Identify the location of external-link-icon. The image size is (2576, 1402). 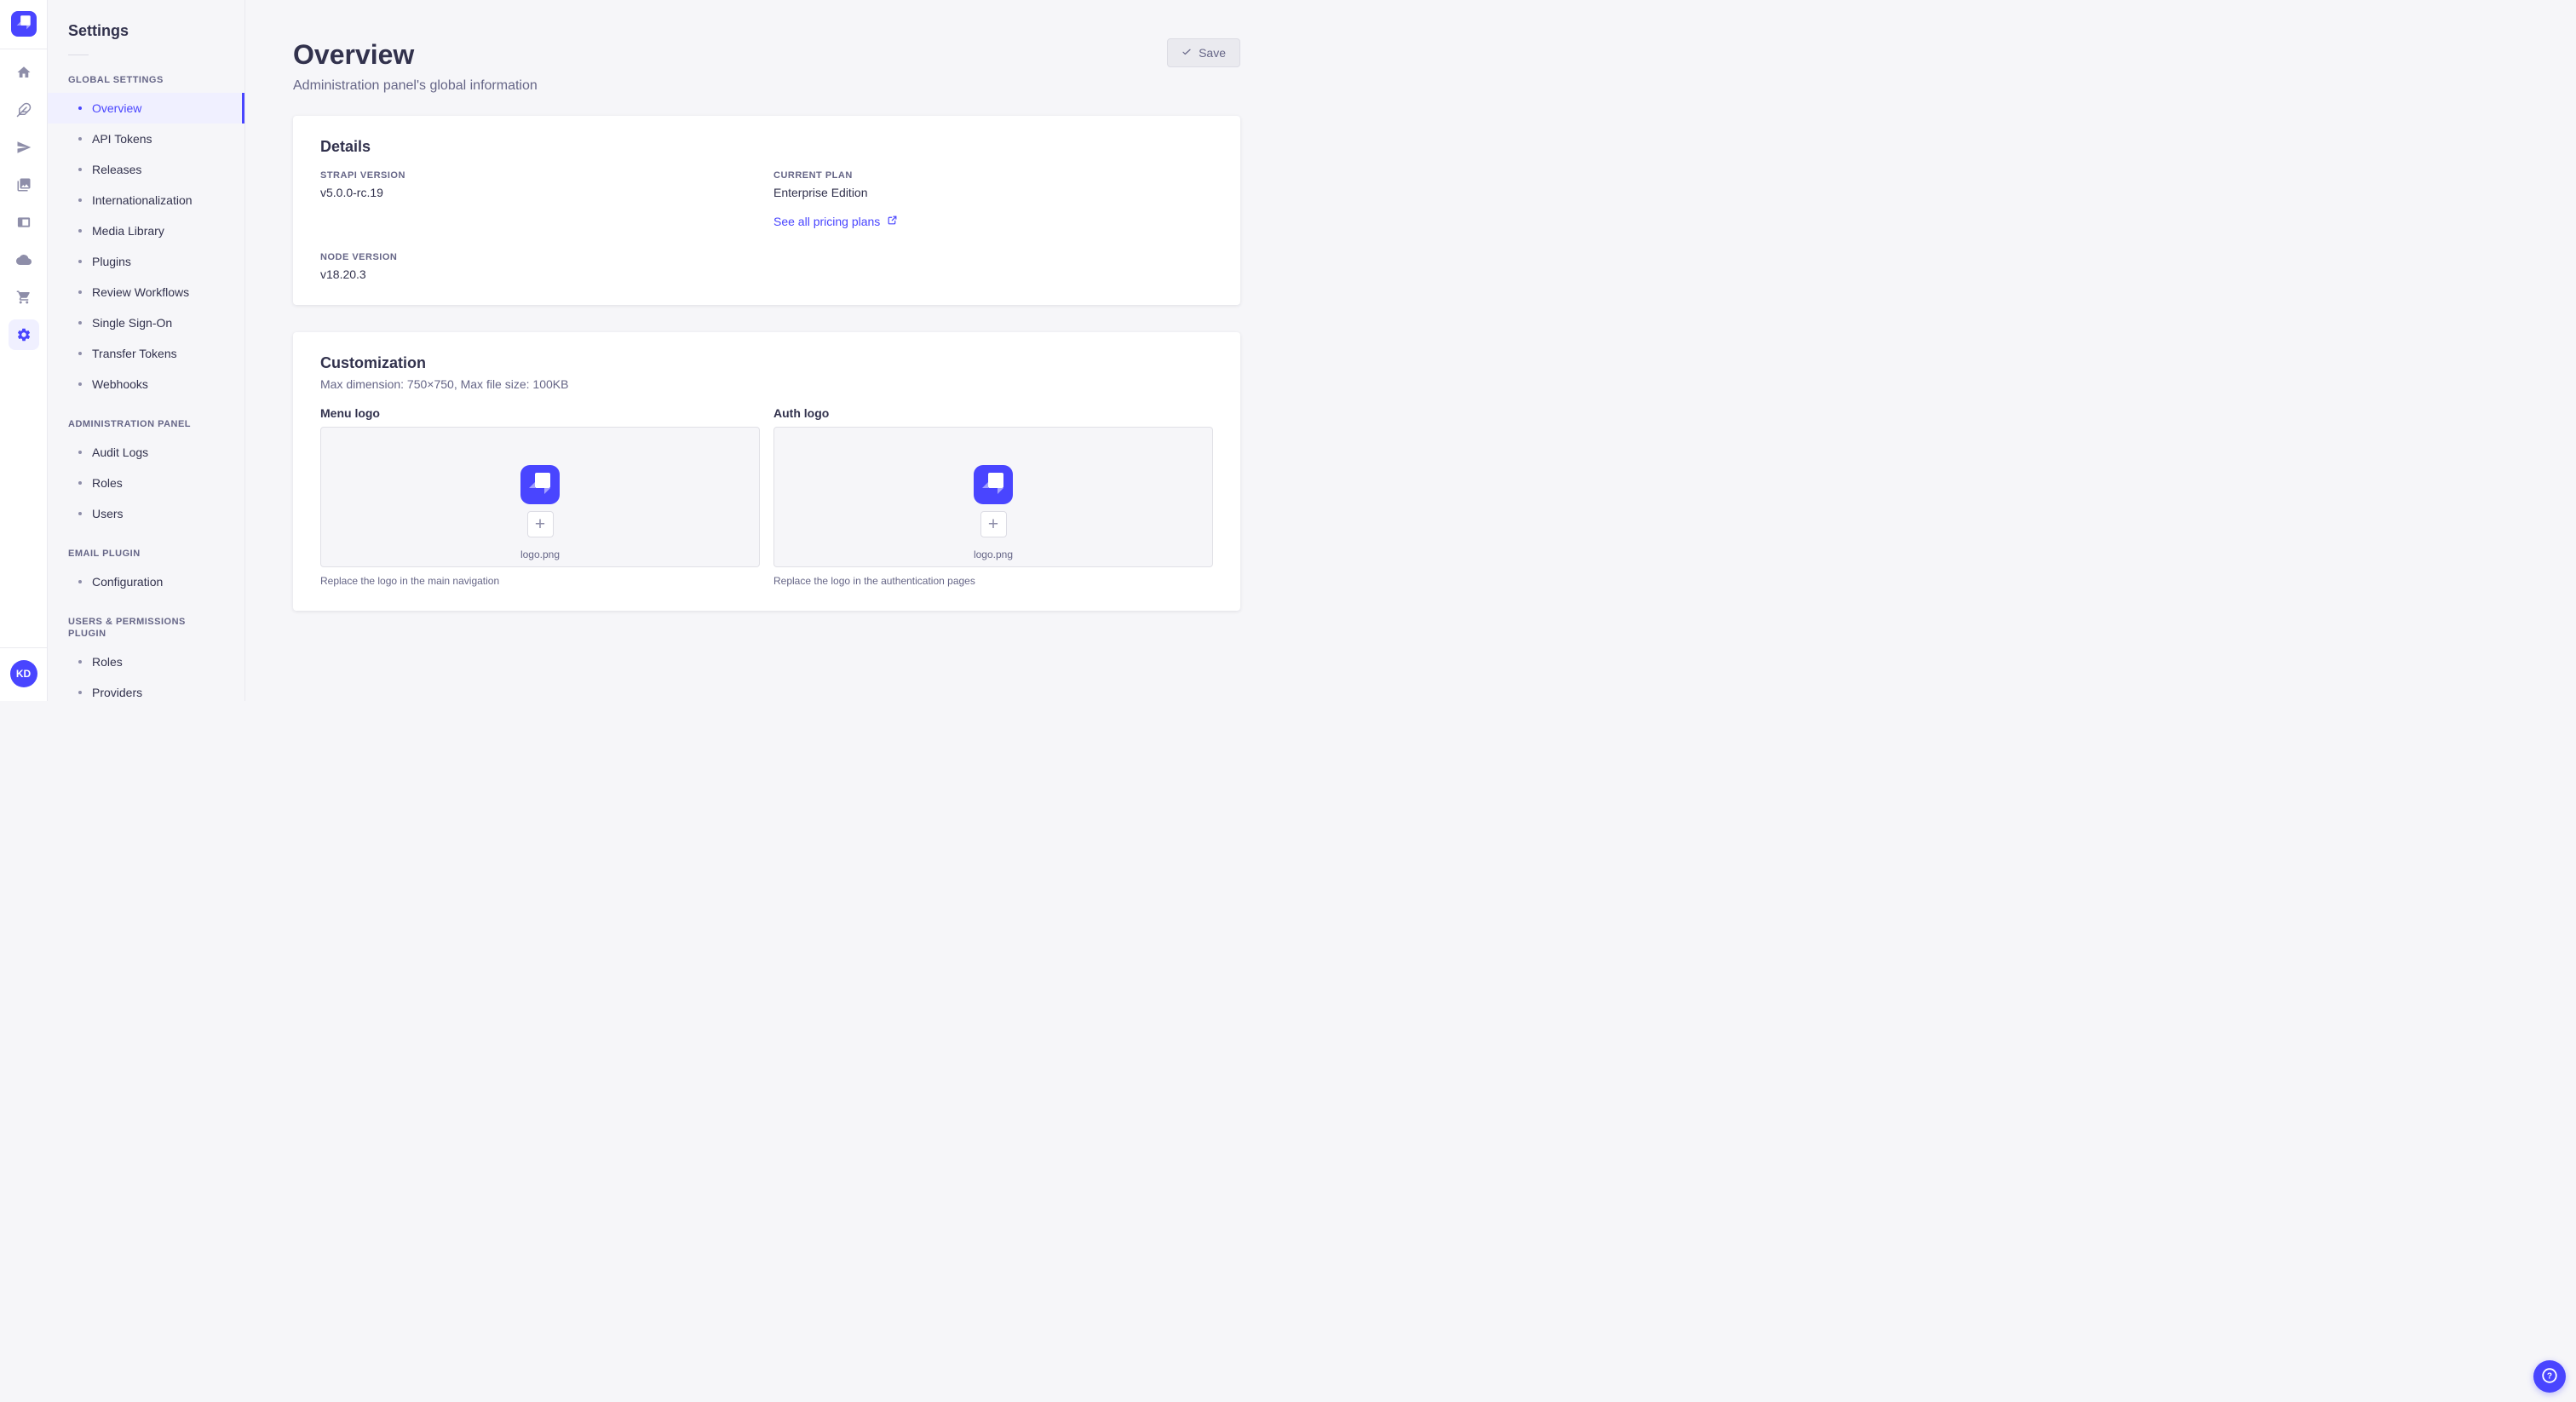
(893, 221).